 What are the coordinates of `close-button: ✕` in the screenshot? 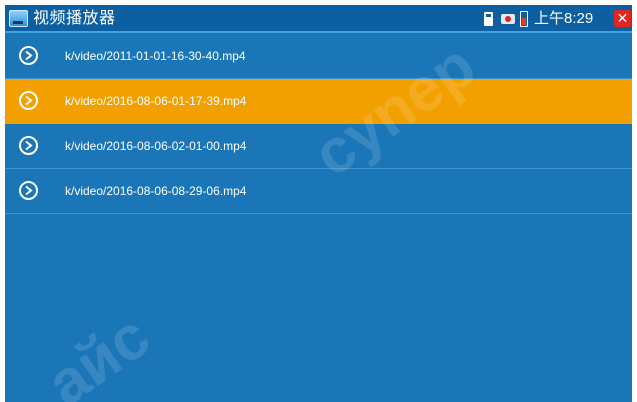 It's located at (622, 18).